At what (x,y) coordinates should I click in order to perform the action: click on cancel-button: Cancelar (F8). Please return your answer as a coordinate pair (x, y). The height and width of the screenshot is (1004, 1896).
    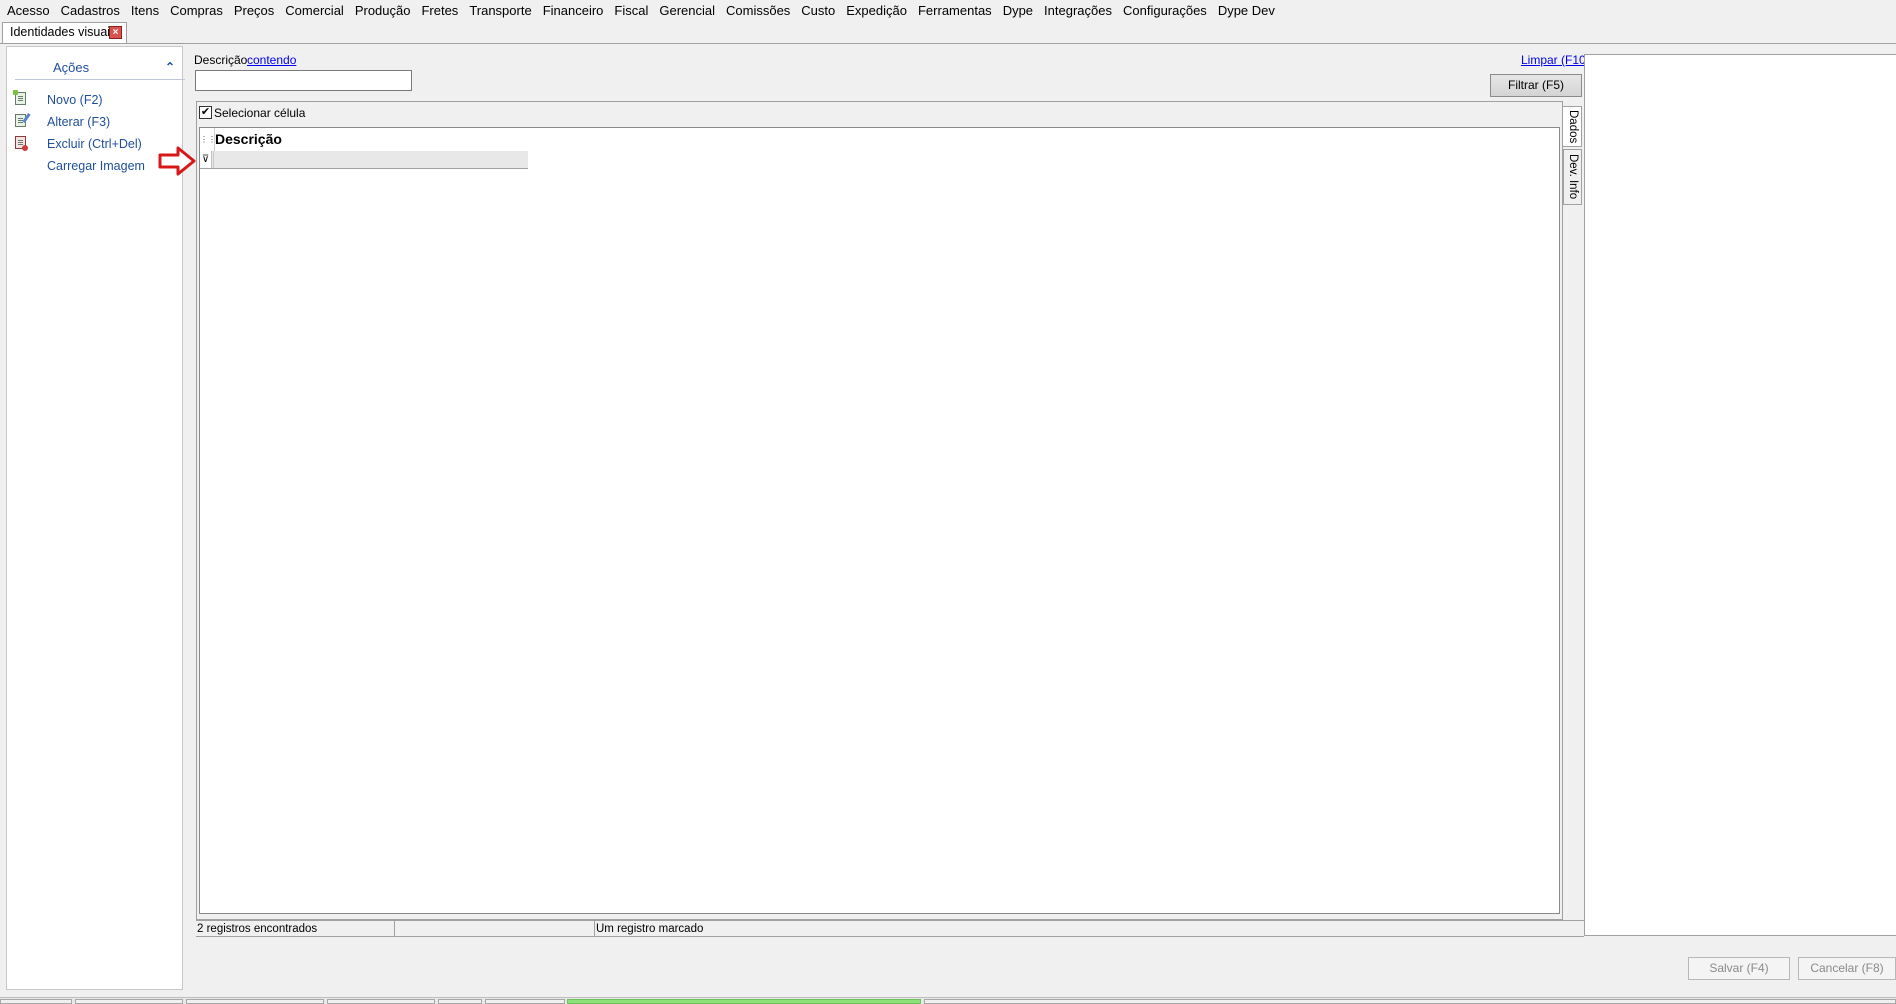
    Looking at the image, I should click on (1847, 968).